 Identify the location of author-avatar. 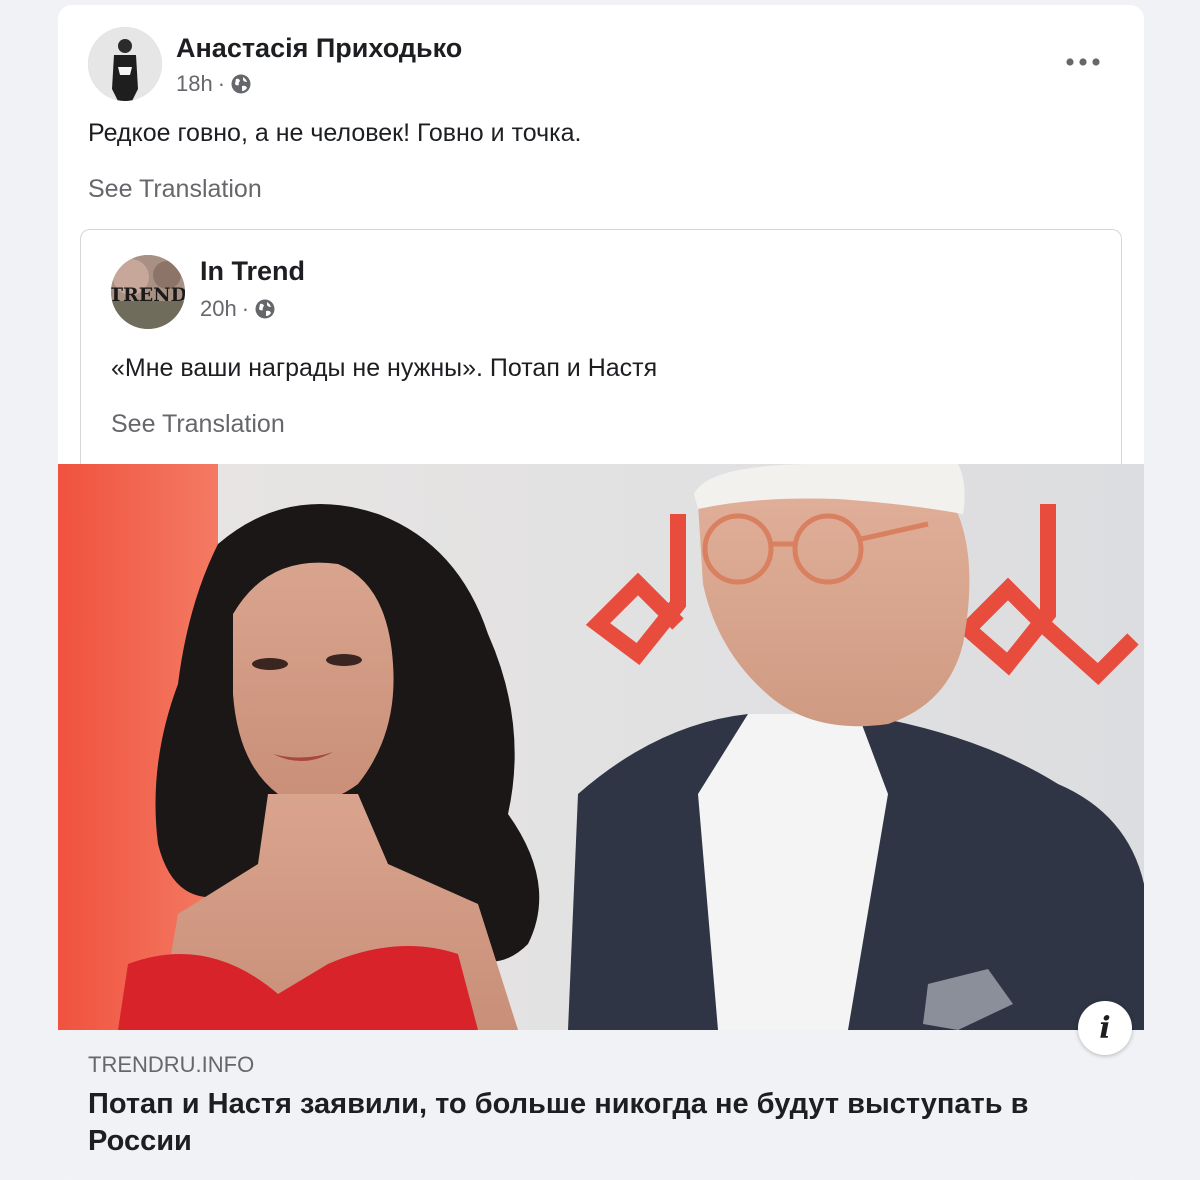
(125, 64).